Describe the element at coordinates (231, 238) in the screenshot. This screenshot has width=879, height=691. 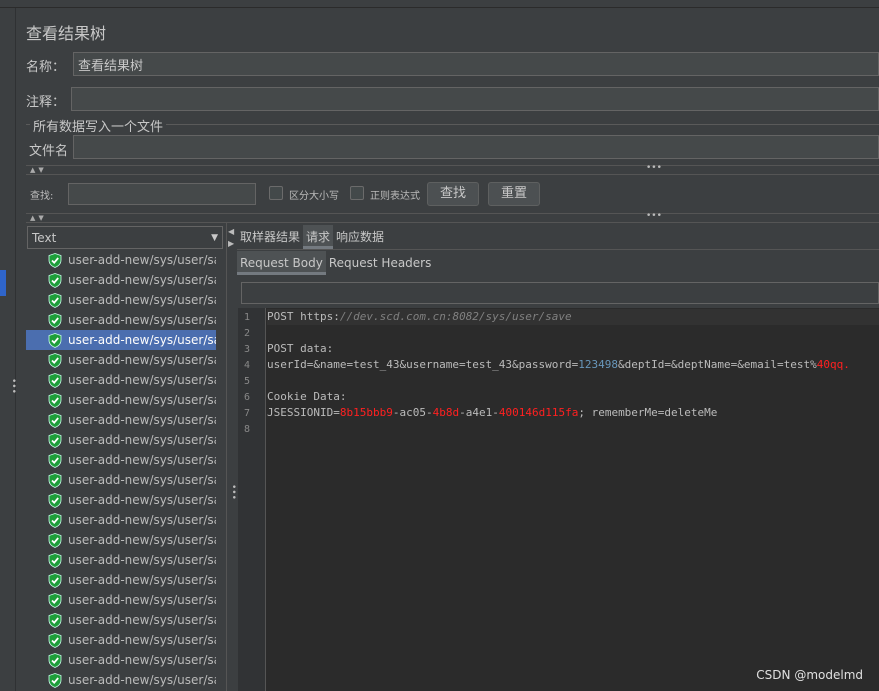
I see `split-arrows: ◀ ▶` at that location.